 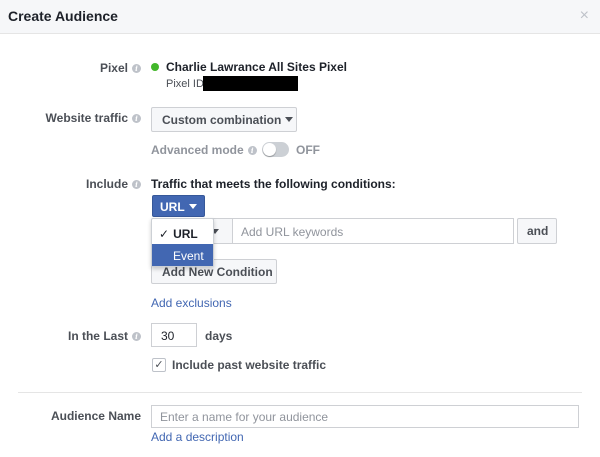 I want to click on days-input: 30, so click(x=174, y=335).